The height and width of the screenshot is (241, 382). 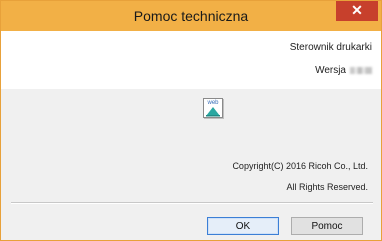 I want to click on close-button: ✕, so click(x=357, y=11).